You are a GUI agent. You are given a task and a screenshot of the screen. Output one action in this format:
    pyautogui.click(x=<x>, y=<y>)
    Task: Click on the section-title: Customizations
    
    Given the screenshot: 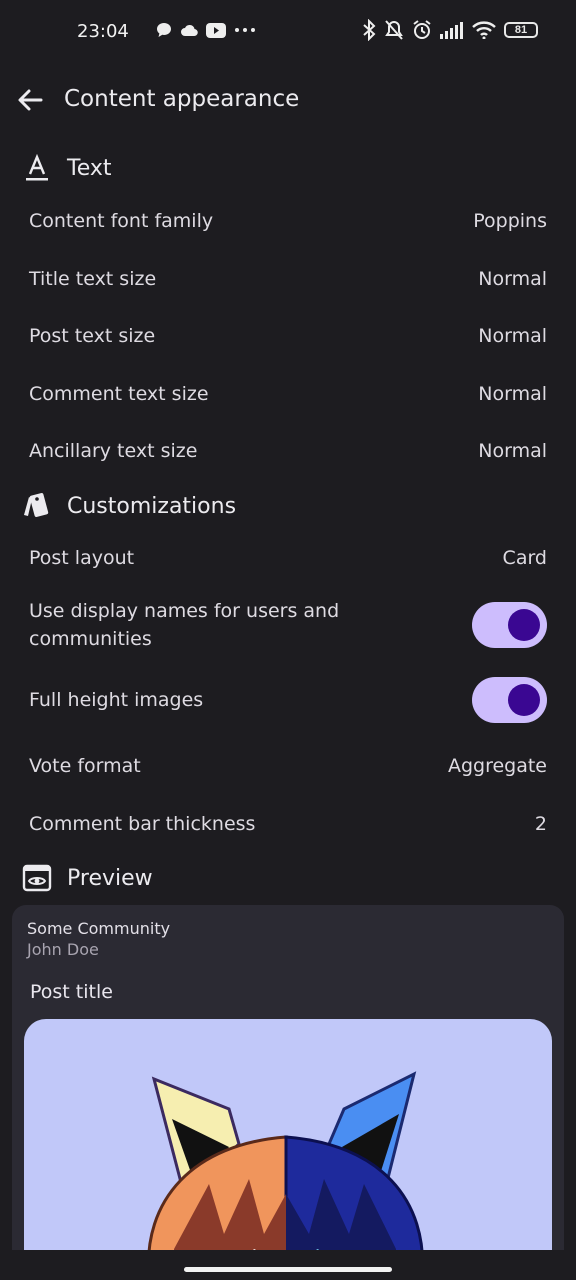 What is the action you would take?
    pyautogui.click(x=152, y=506)
    